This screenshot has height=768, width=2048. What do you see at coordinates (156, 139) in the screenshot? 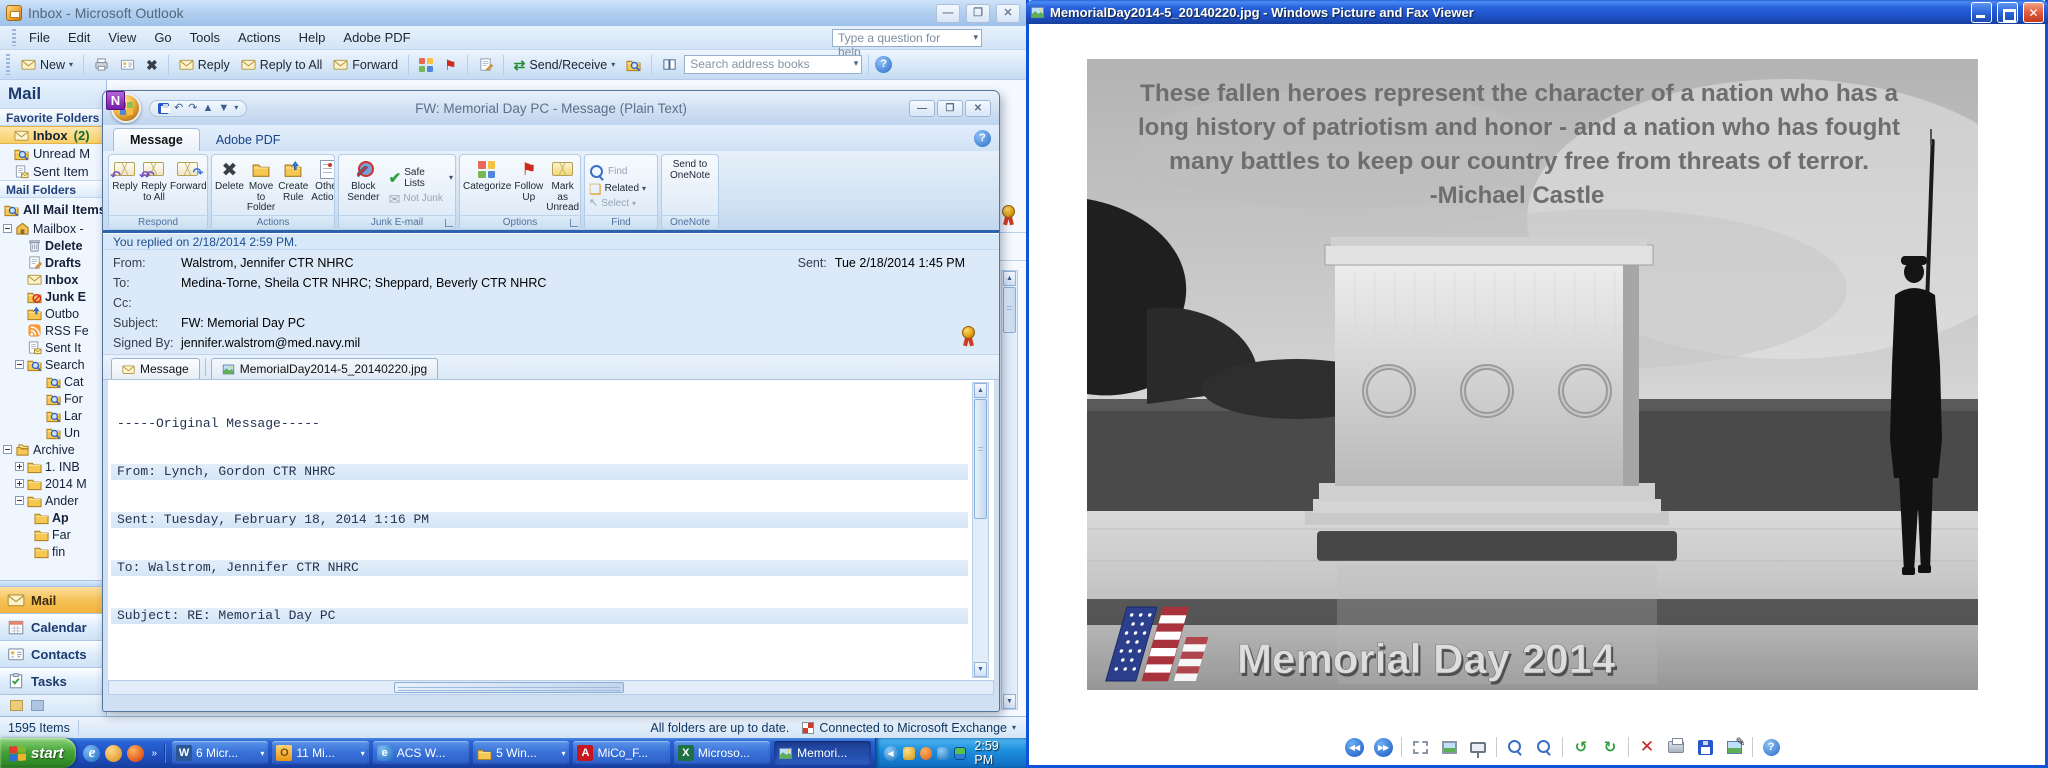
I see `tab-message: Message` at bounding box center [156, 139].